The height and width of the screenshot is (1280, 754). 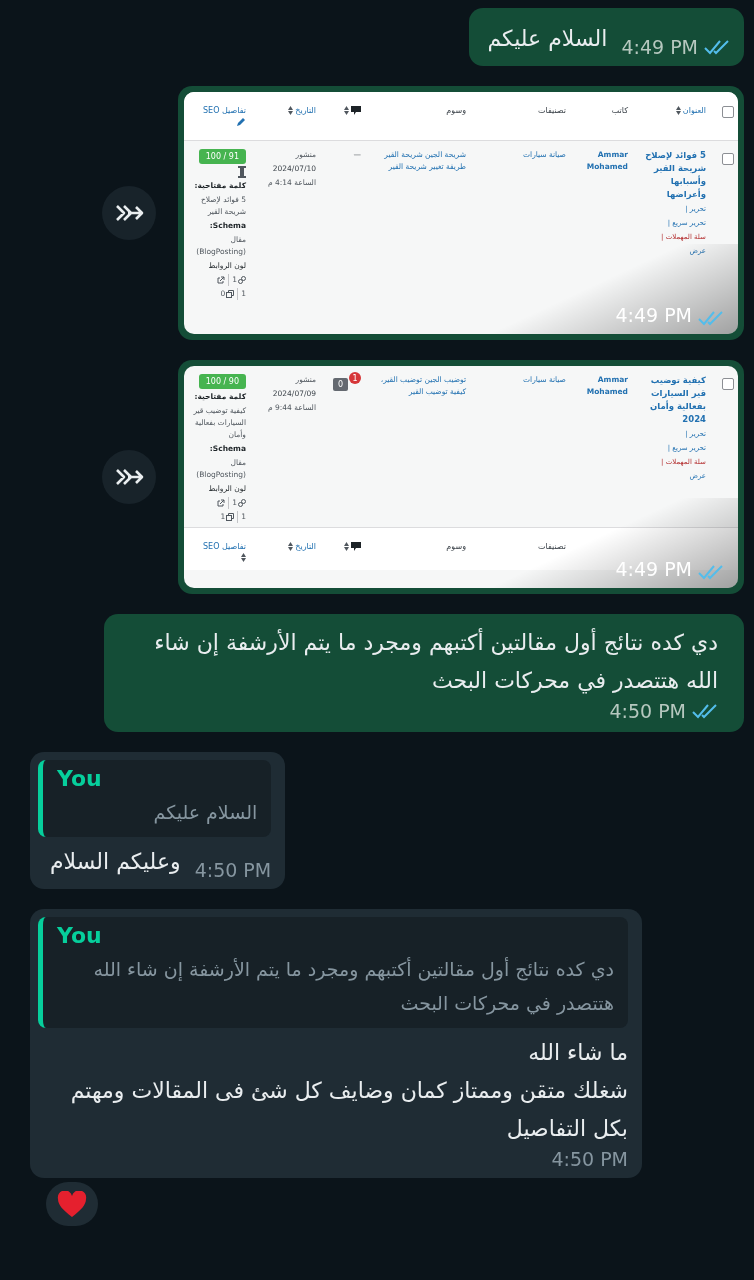 I want to click on seo-score-badge: 100 / 90, so click(x=222, y=381).